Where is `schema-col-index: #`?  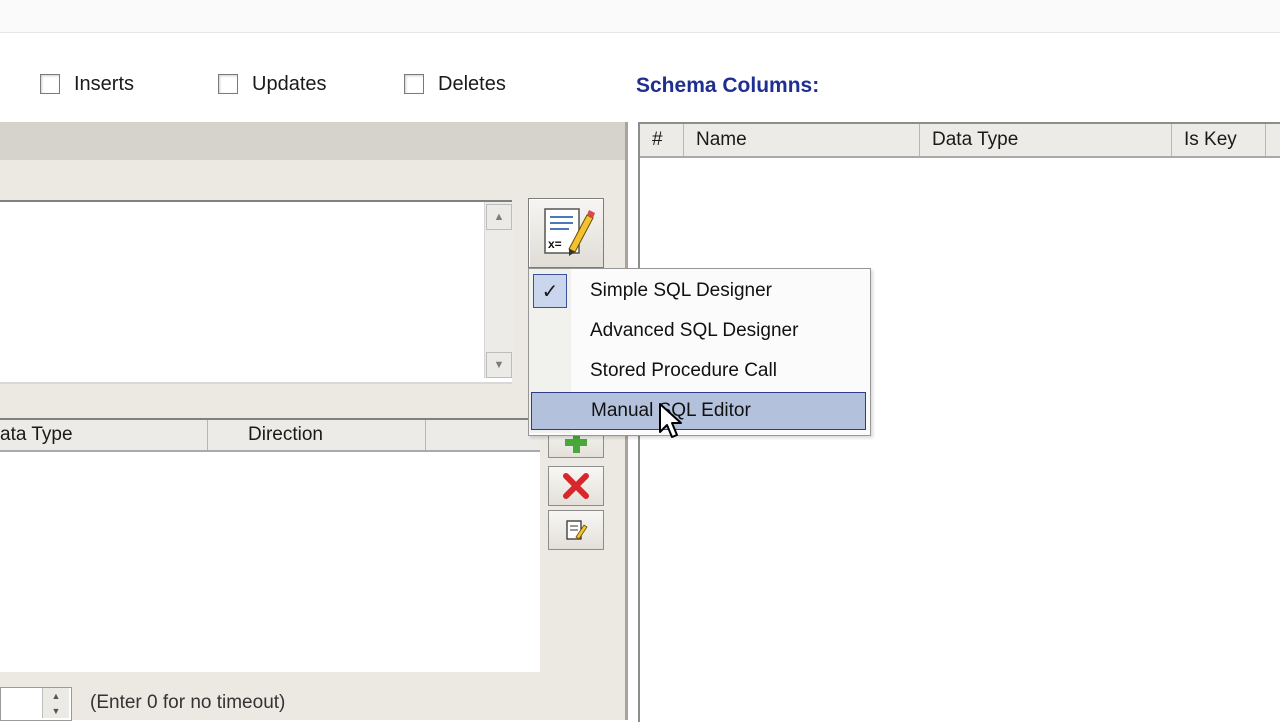
schema-col-index: # is located at coordinates (662, 140).